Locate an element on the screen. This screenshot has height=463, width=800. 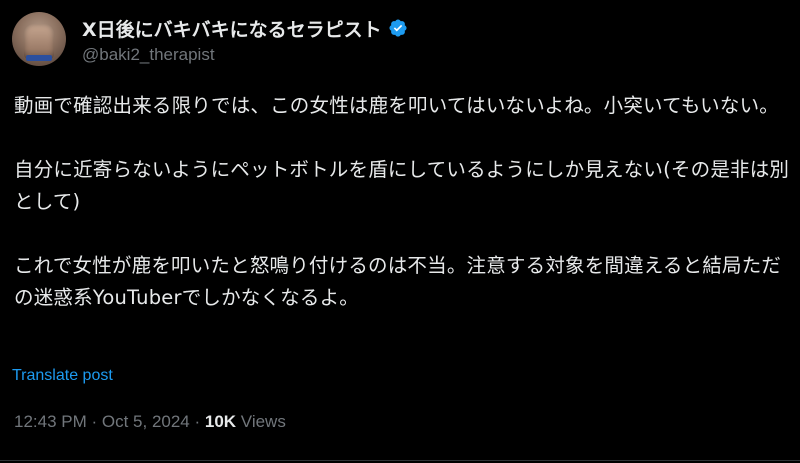
post-date: Oct 5, 2024 is located at coordinates (146, 421).